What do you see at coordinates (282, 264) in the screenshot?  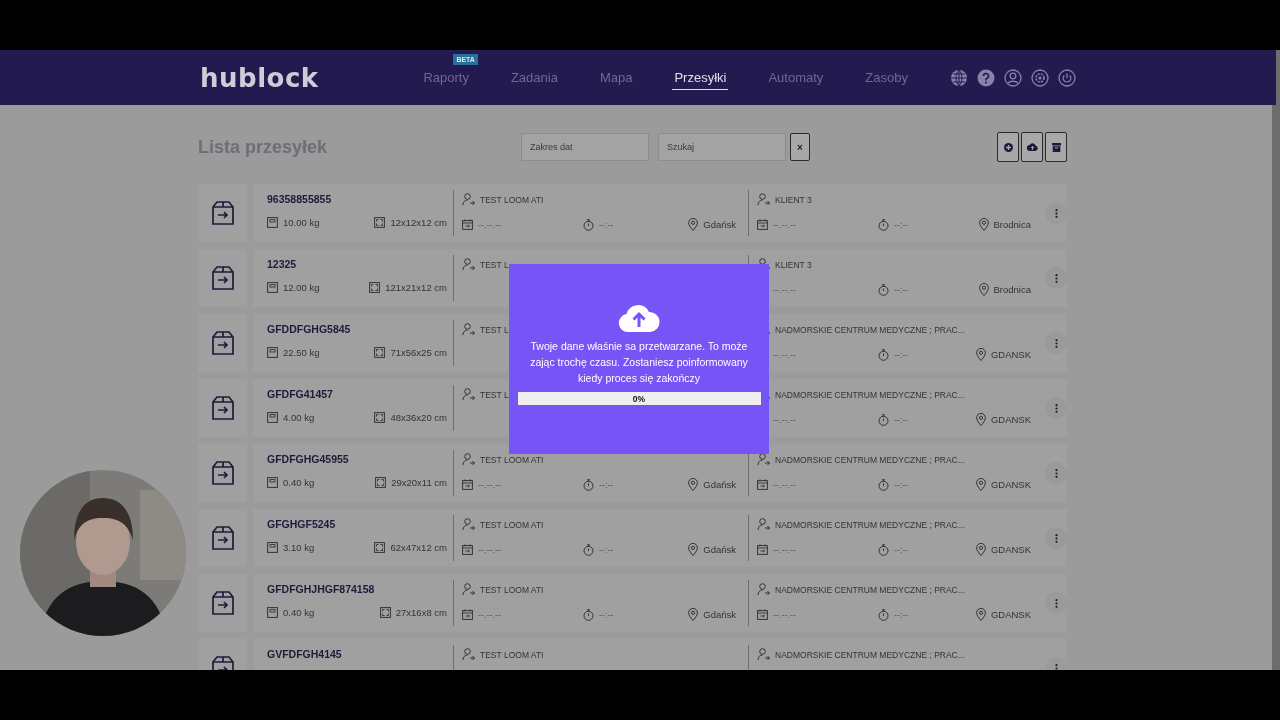 I see `shipment-number: 12325` at bounding box center [282, 264].